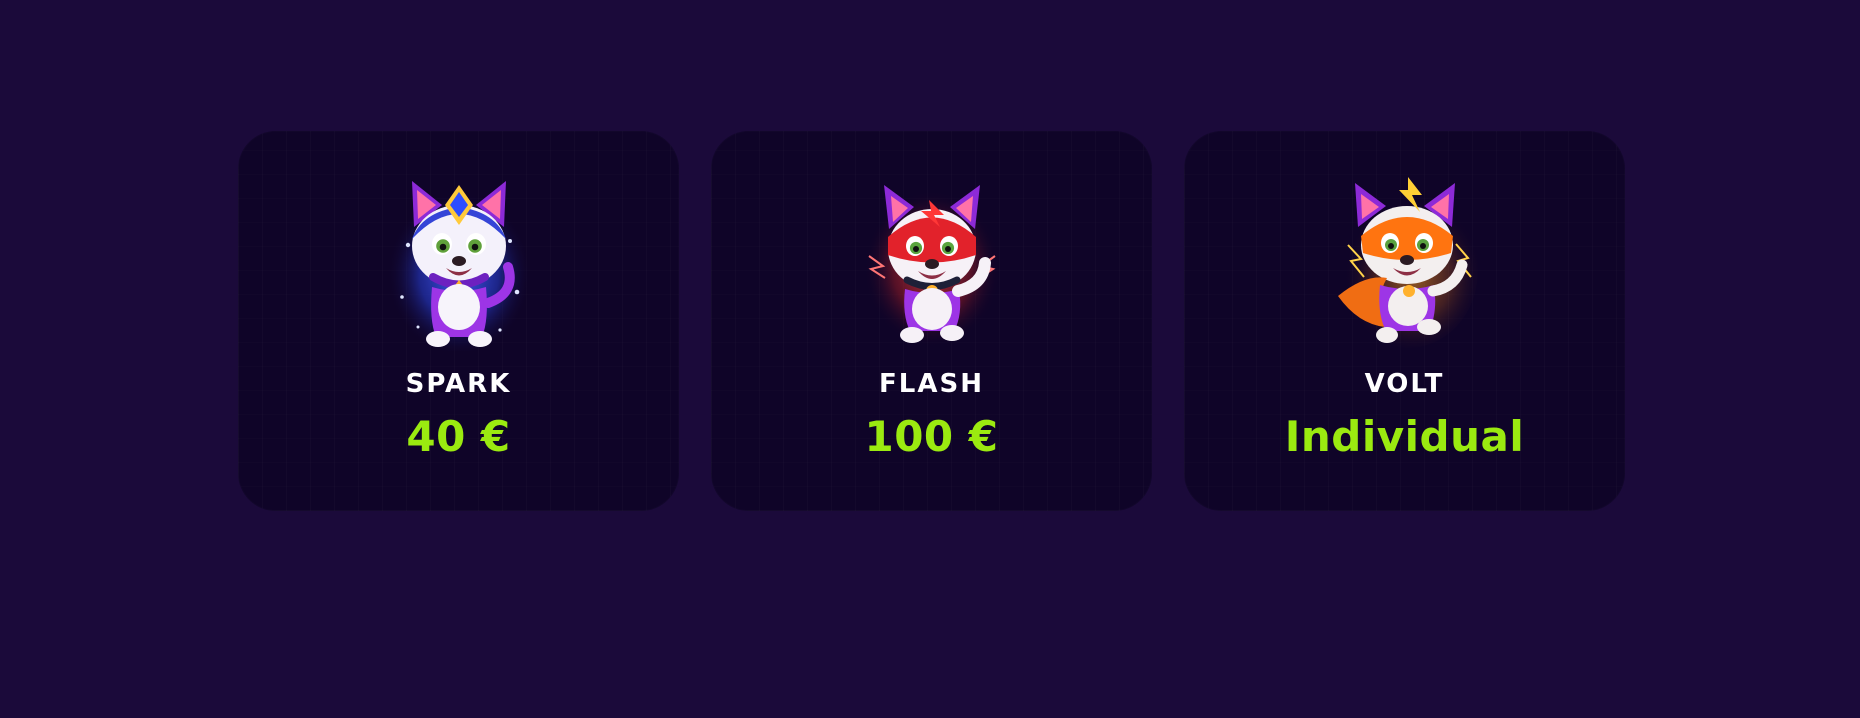  Describe the element at coordinates (458, 384) in the screenshot. I see `plan-name: SPARK` at that location.